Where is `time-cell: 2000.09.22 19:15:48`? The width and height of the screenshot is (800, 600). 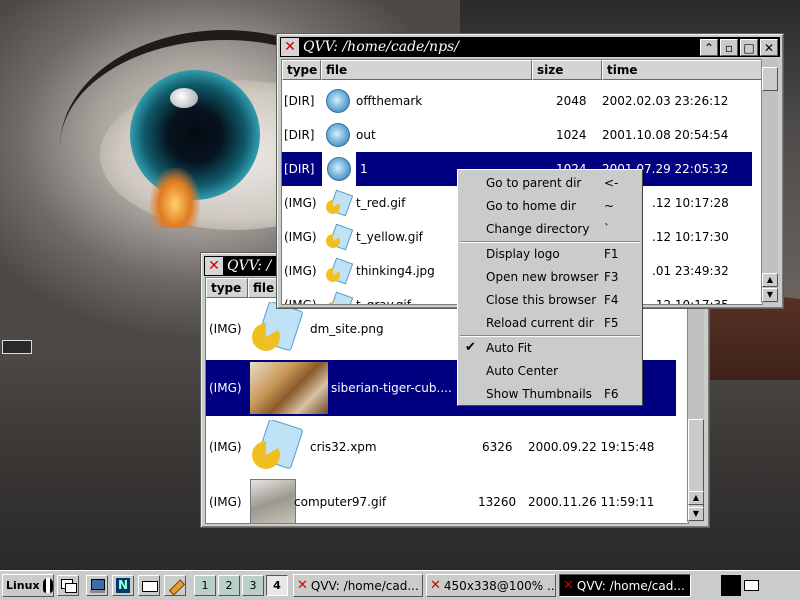
time-cell: 2000.09.22 19:15:48 is located at coordinates (591, 447).